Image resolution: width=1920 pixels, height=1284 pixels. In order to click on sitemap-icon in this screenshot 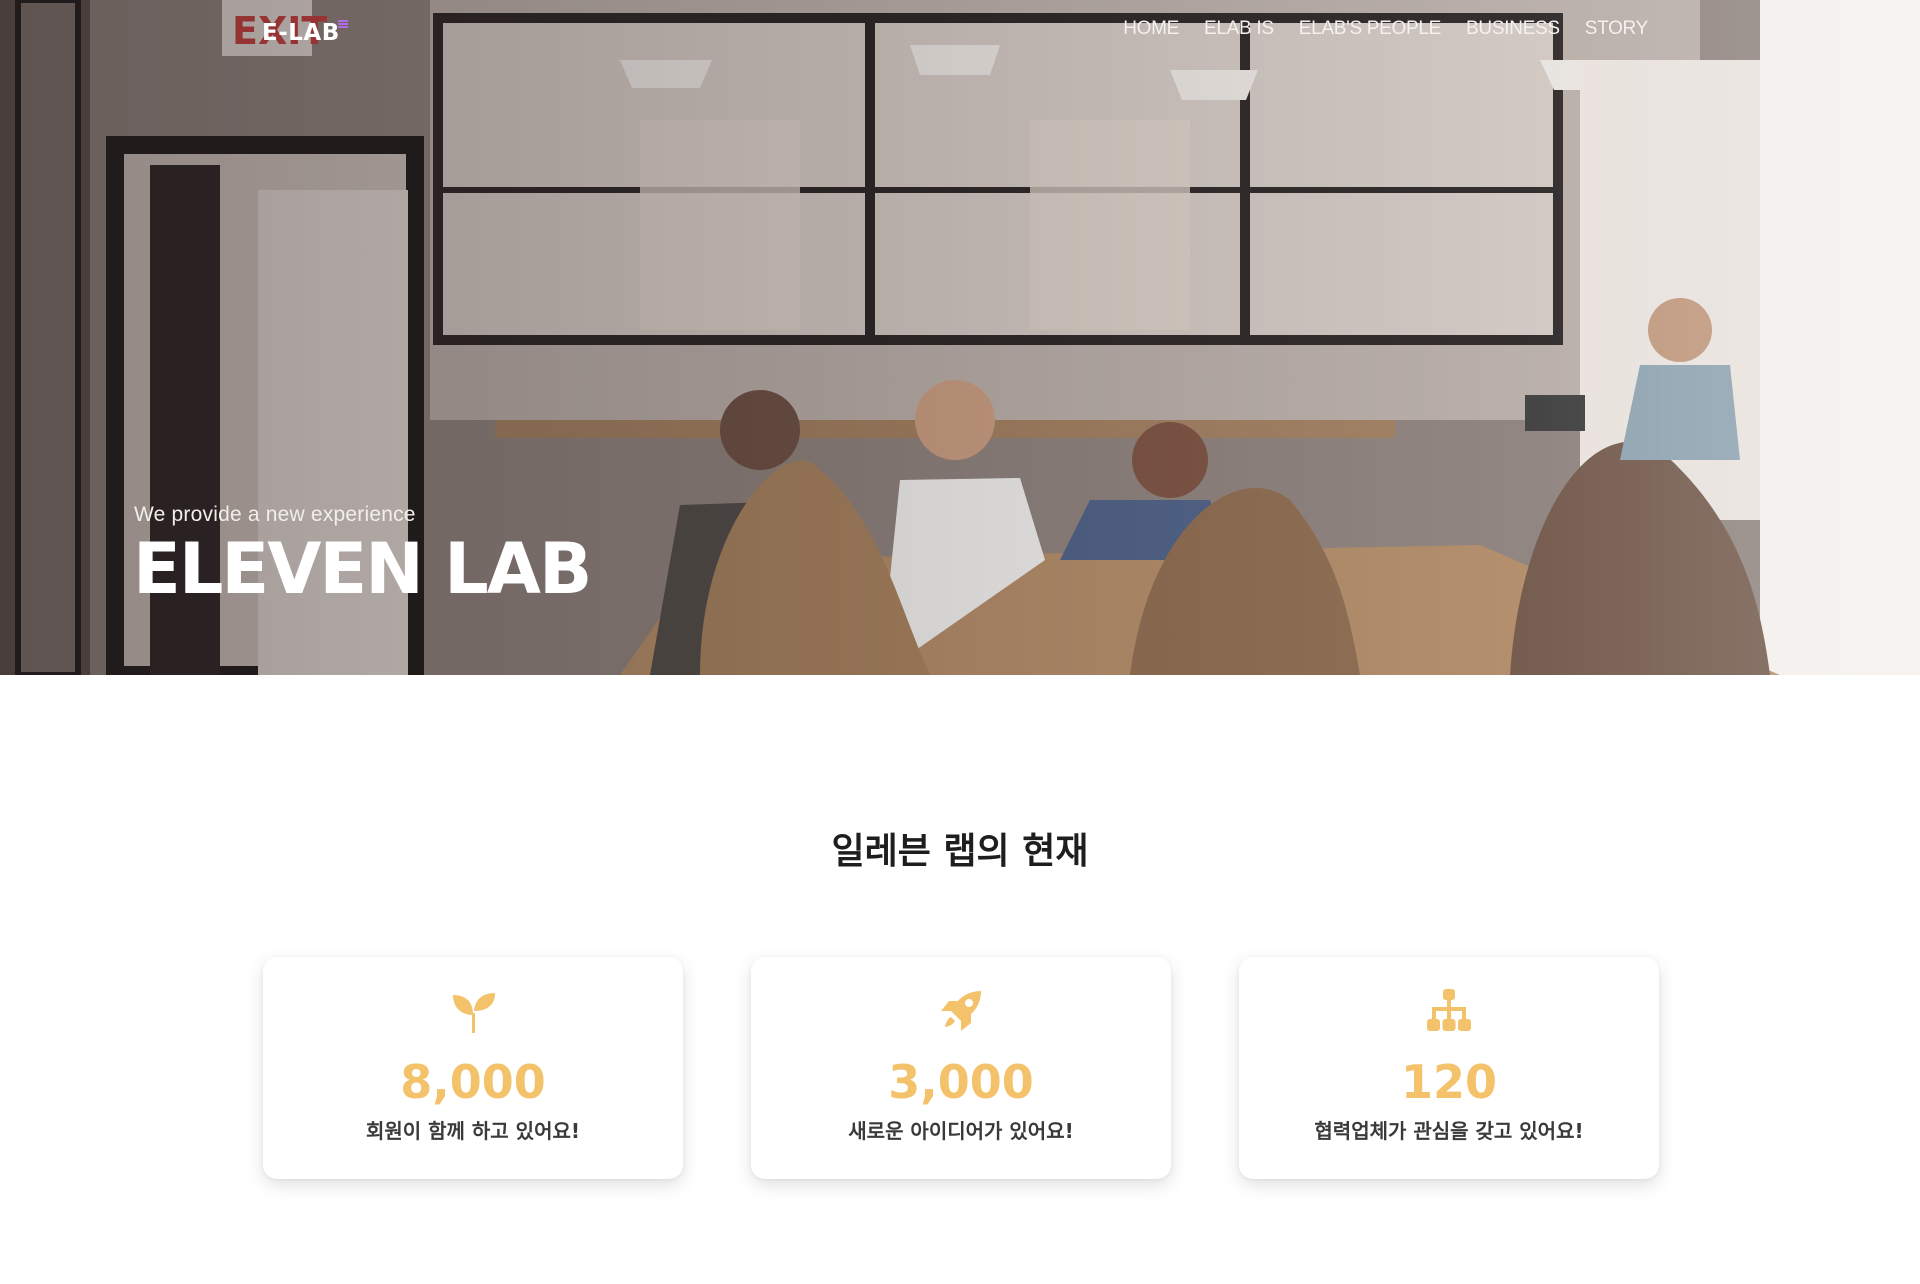, I will do `click(1449, 1010)`.